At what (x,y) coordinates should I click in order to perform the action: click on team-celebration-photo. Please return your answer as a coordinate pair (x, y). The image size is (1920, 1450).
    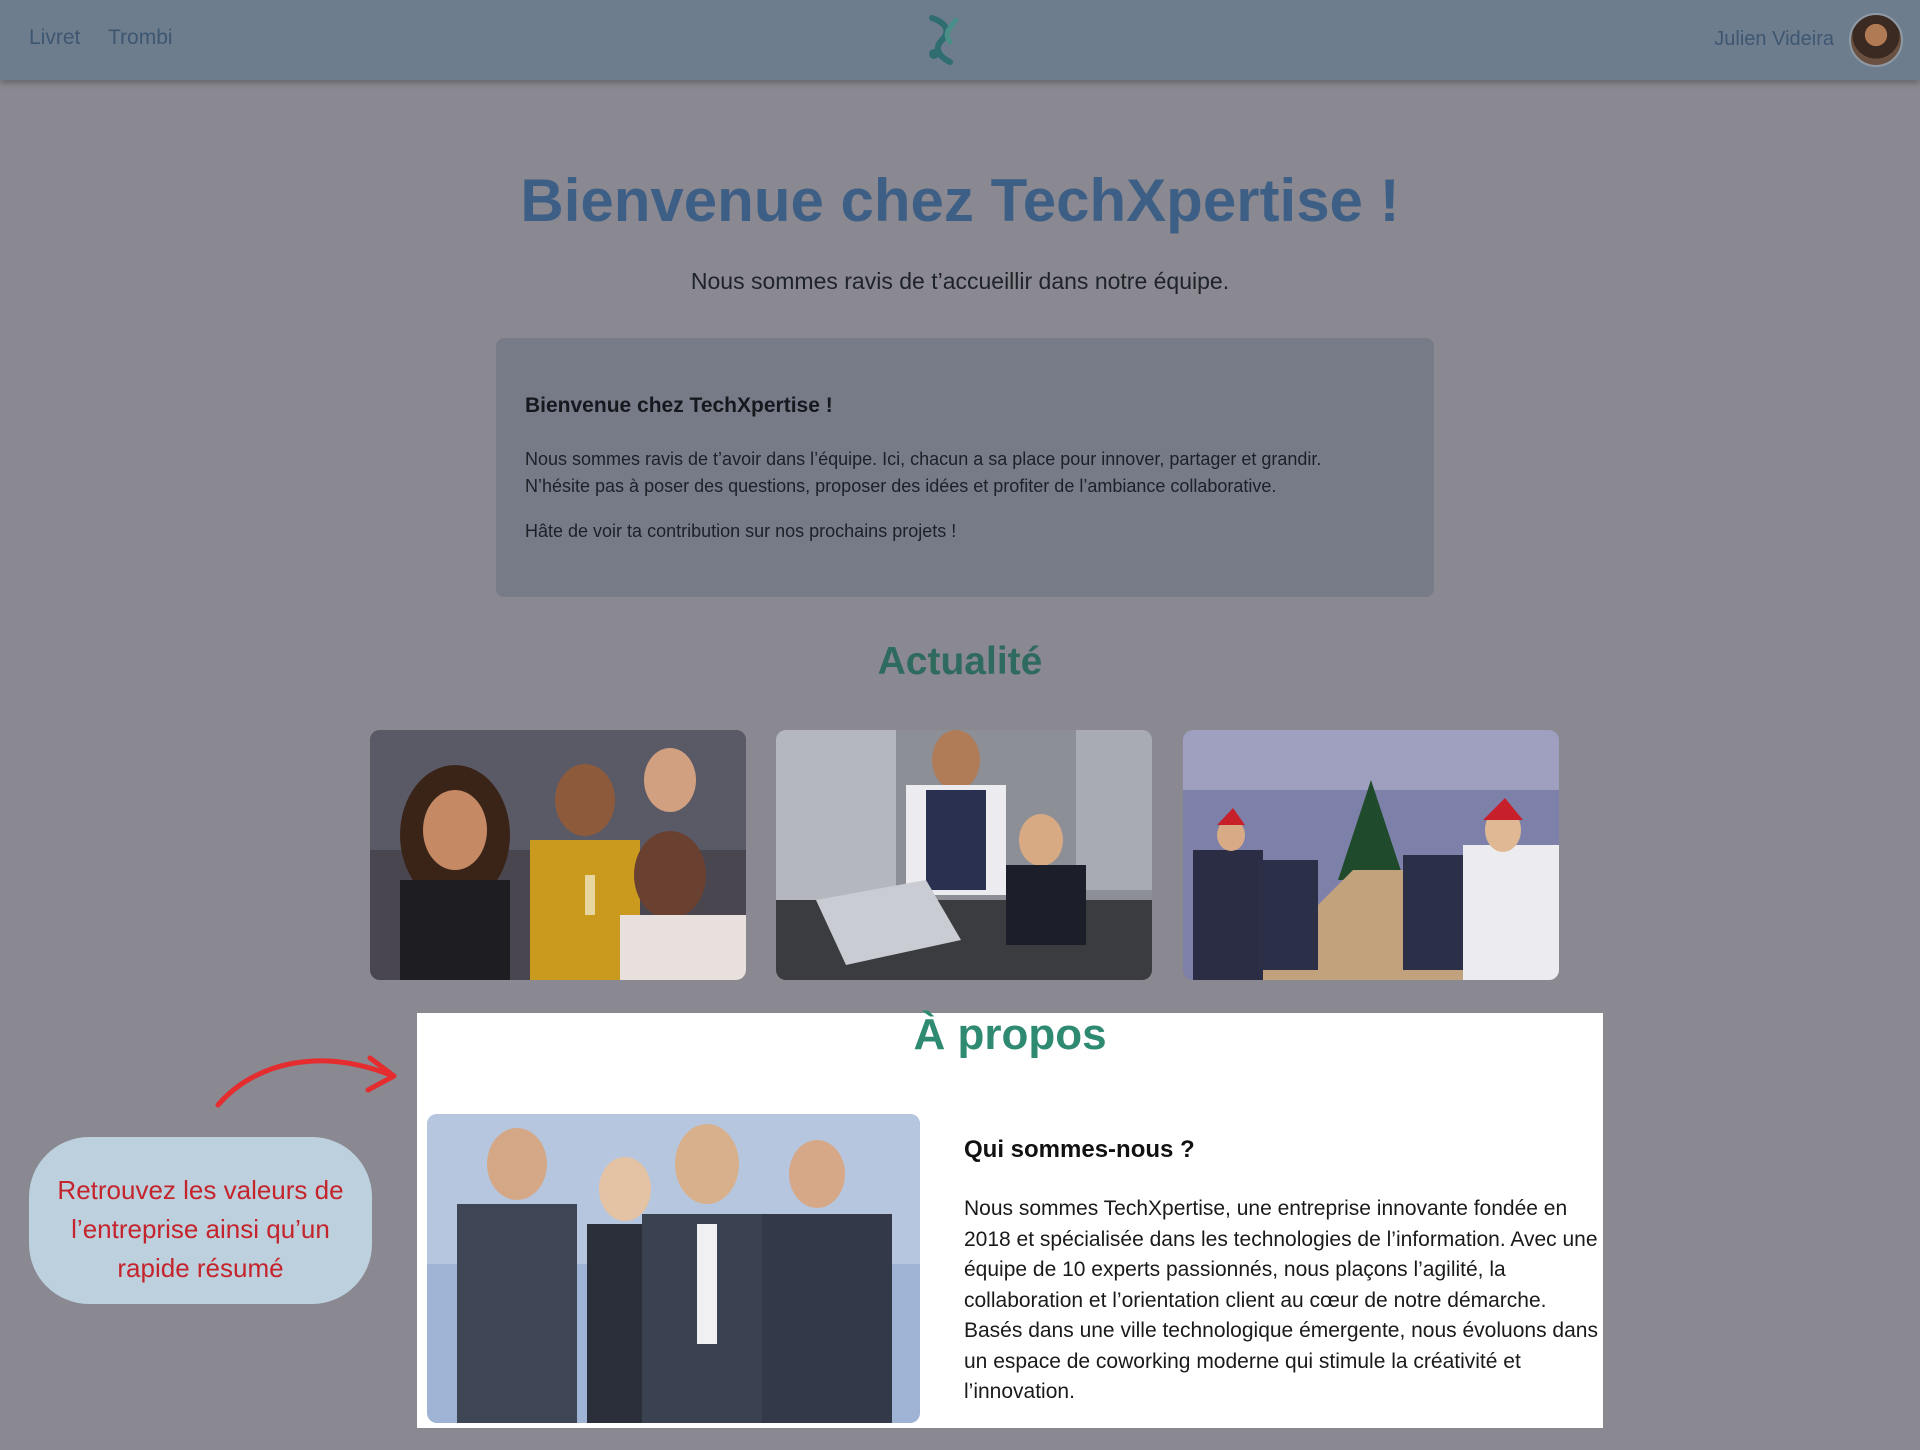
    Looking at the image, I should click on (558, 855).